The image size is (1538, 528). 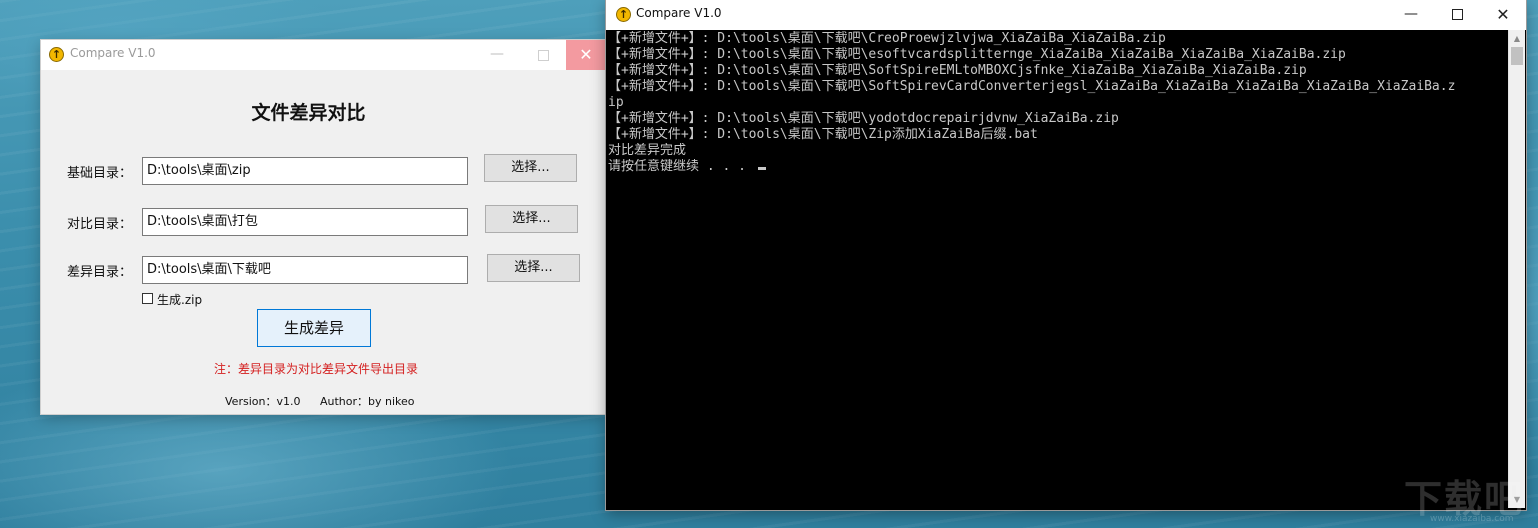 I want to click on gui-window-title: Compare V1.0, so click(x=113, y=53).